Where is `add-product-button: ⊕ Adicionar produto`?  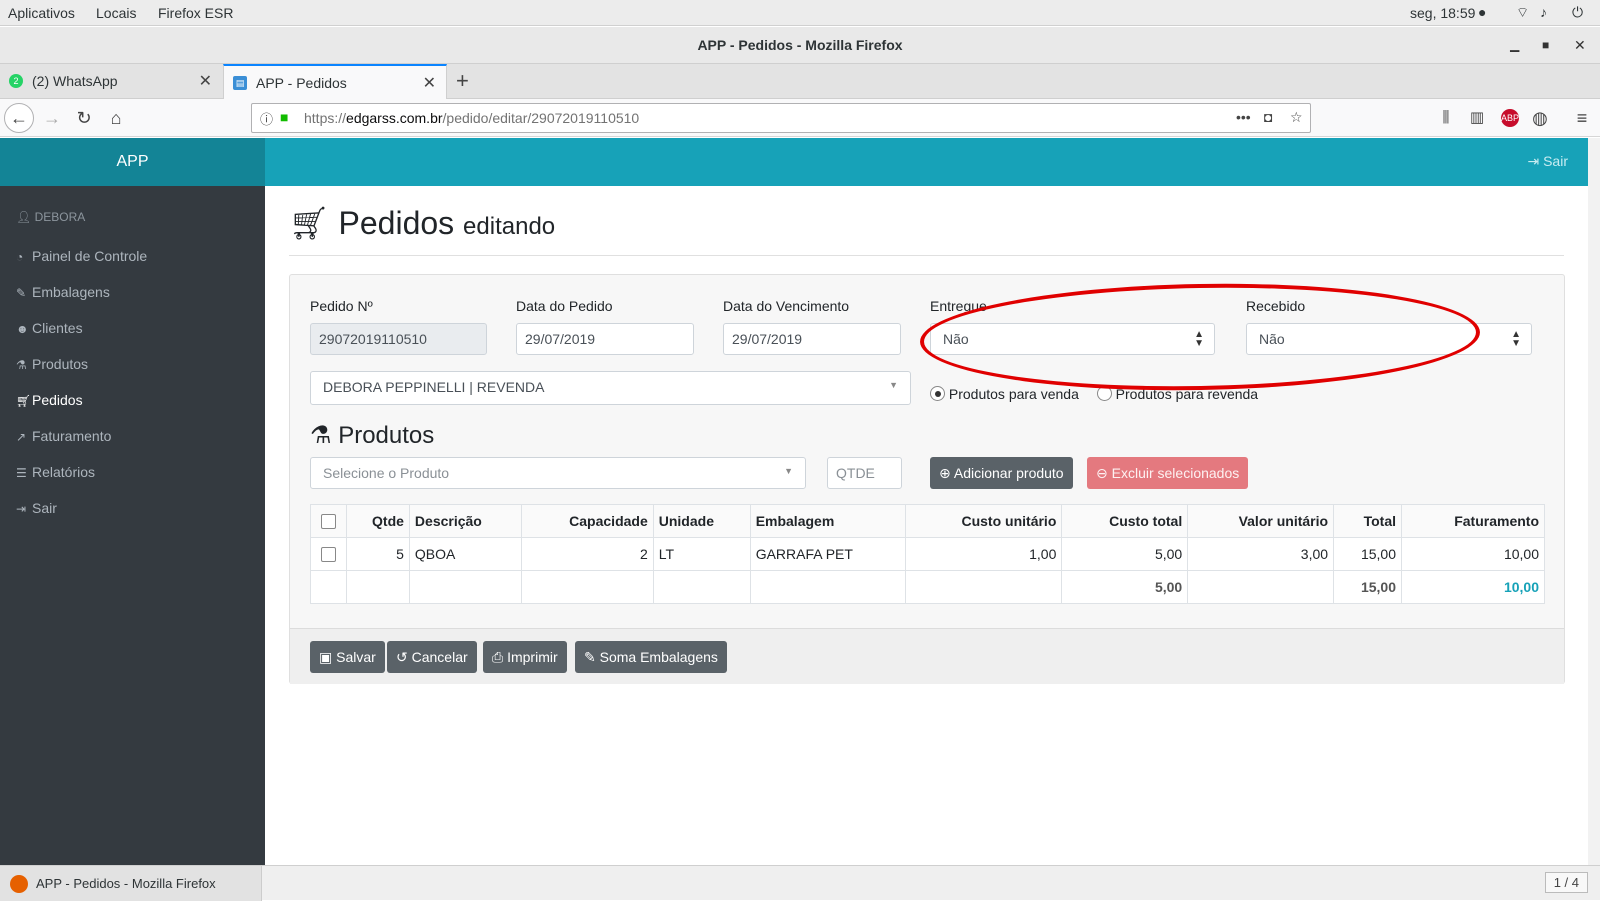 add-product-button: ⊕ Adicionar produto is located at coordinates (1001, 473).